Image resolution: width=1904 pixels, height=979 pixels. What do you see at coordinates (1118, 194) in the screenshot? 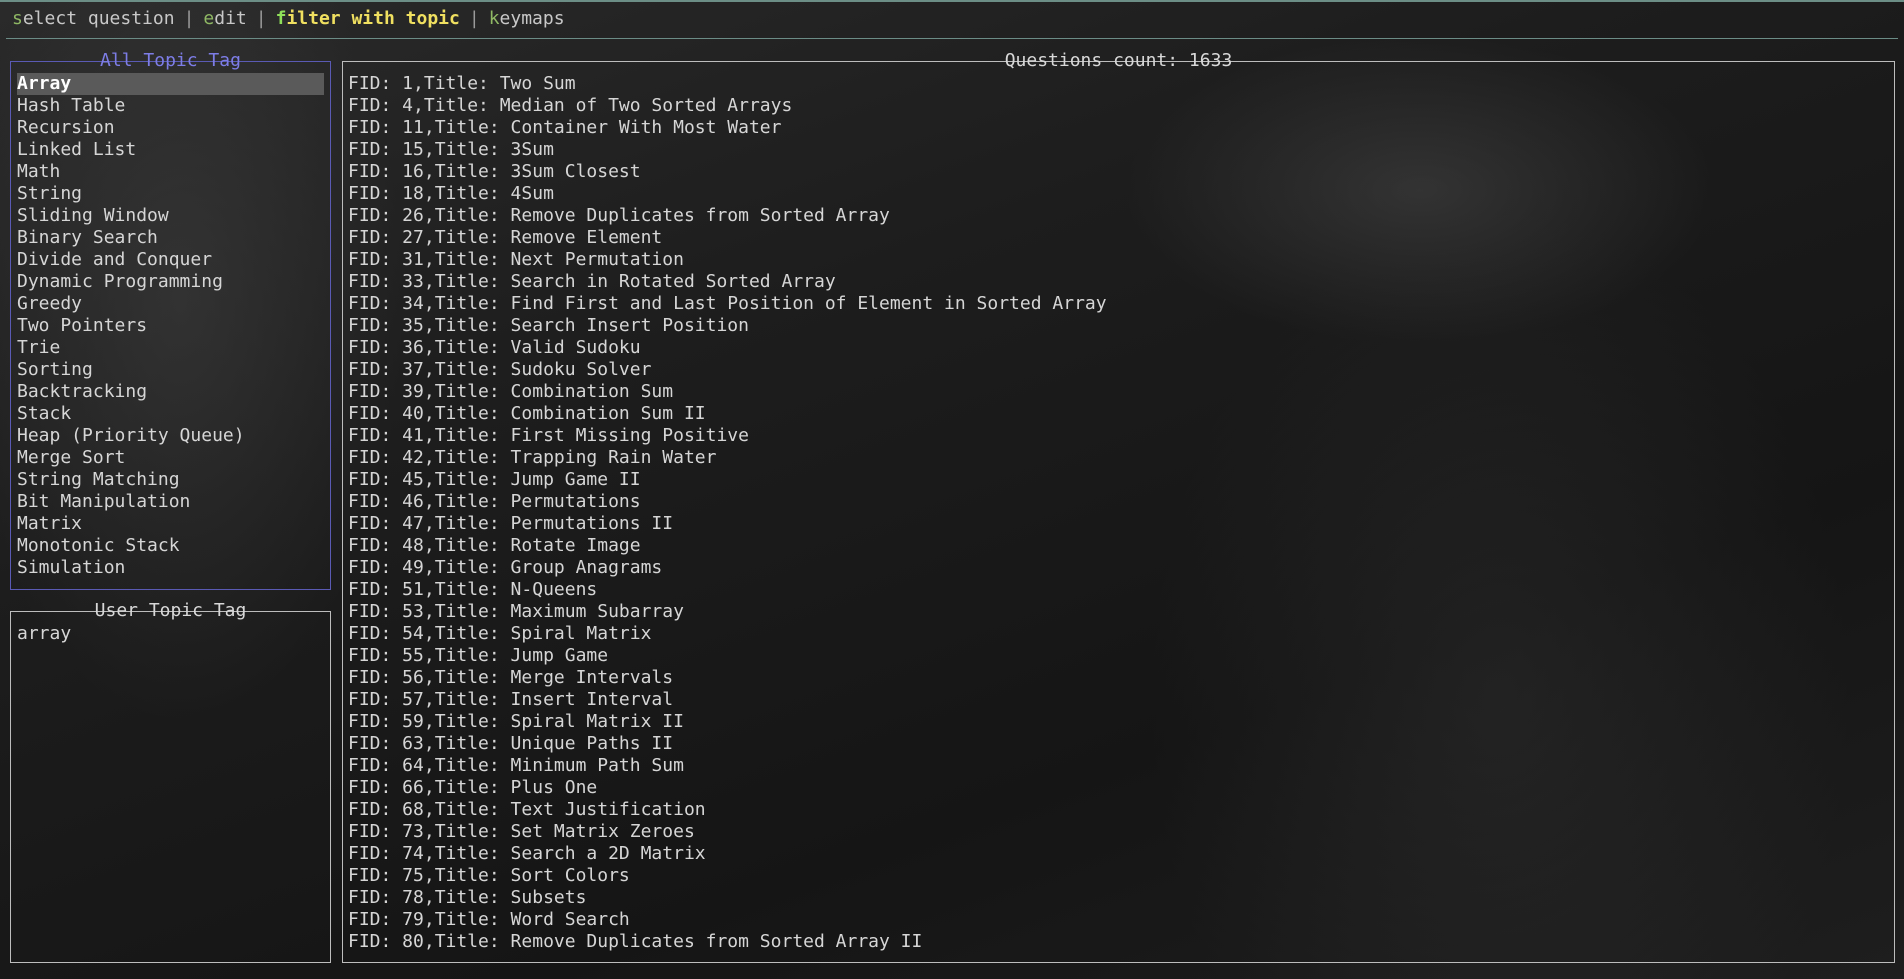
I see `question-item: FID: 18,Title: 4Sum` at bounding box center [1118, 194].